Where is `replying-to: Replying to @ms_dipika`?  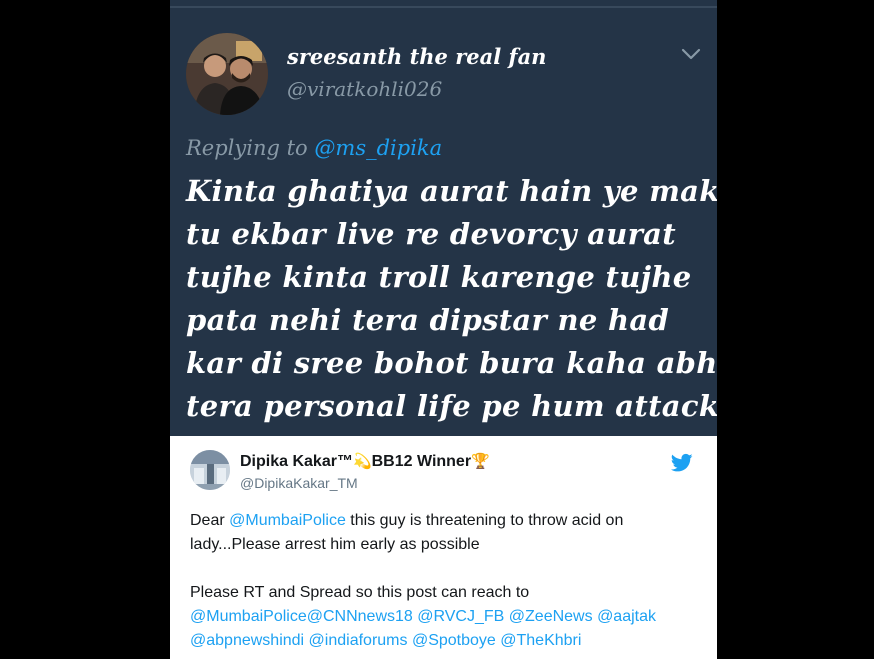
replying-to: Replying to @ms_dipika is located at coordinates (314, 148).